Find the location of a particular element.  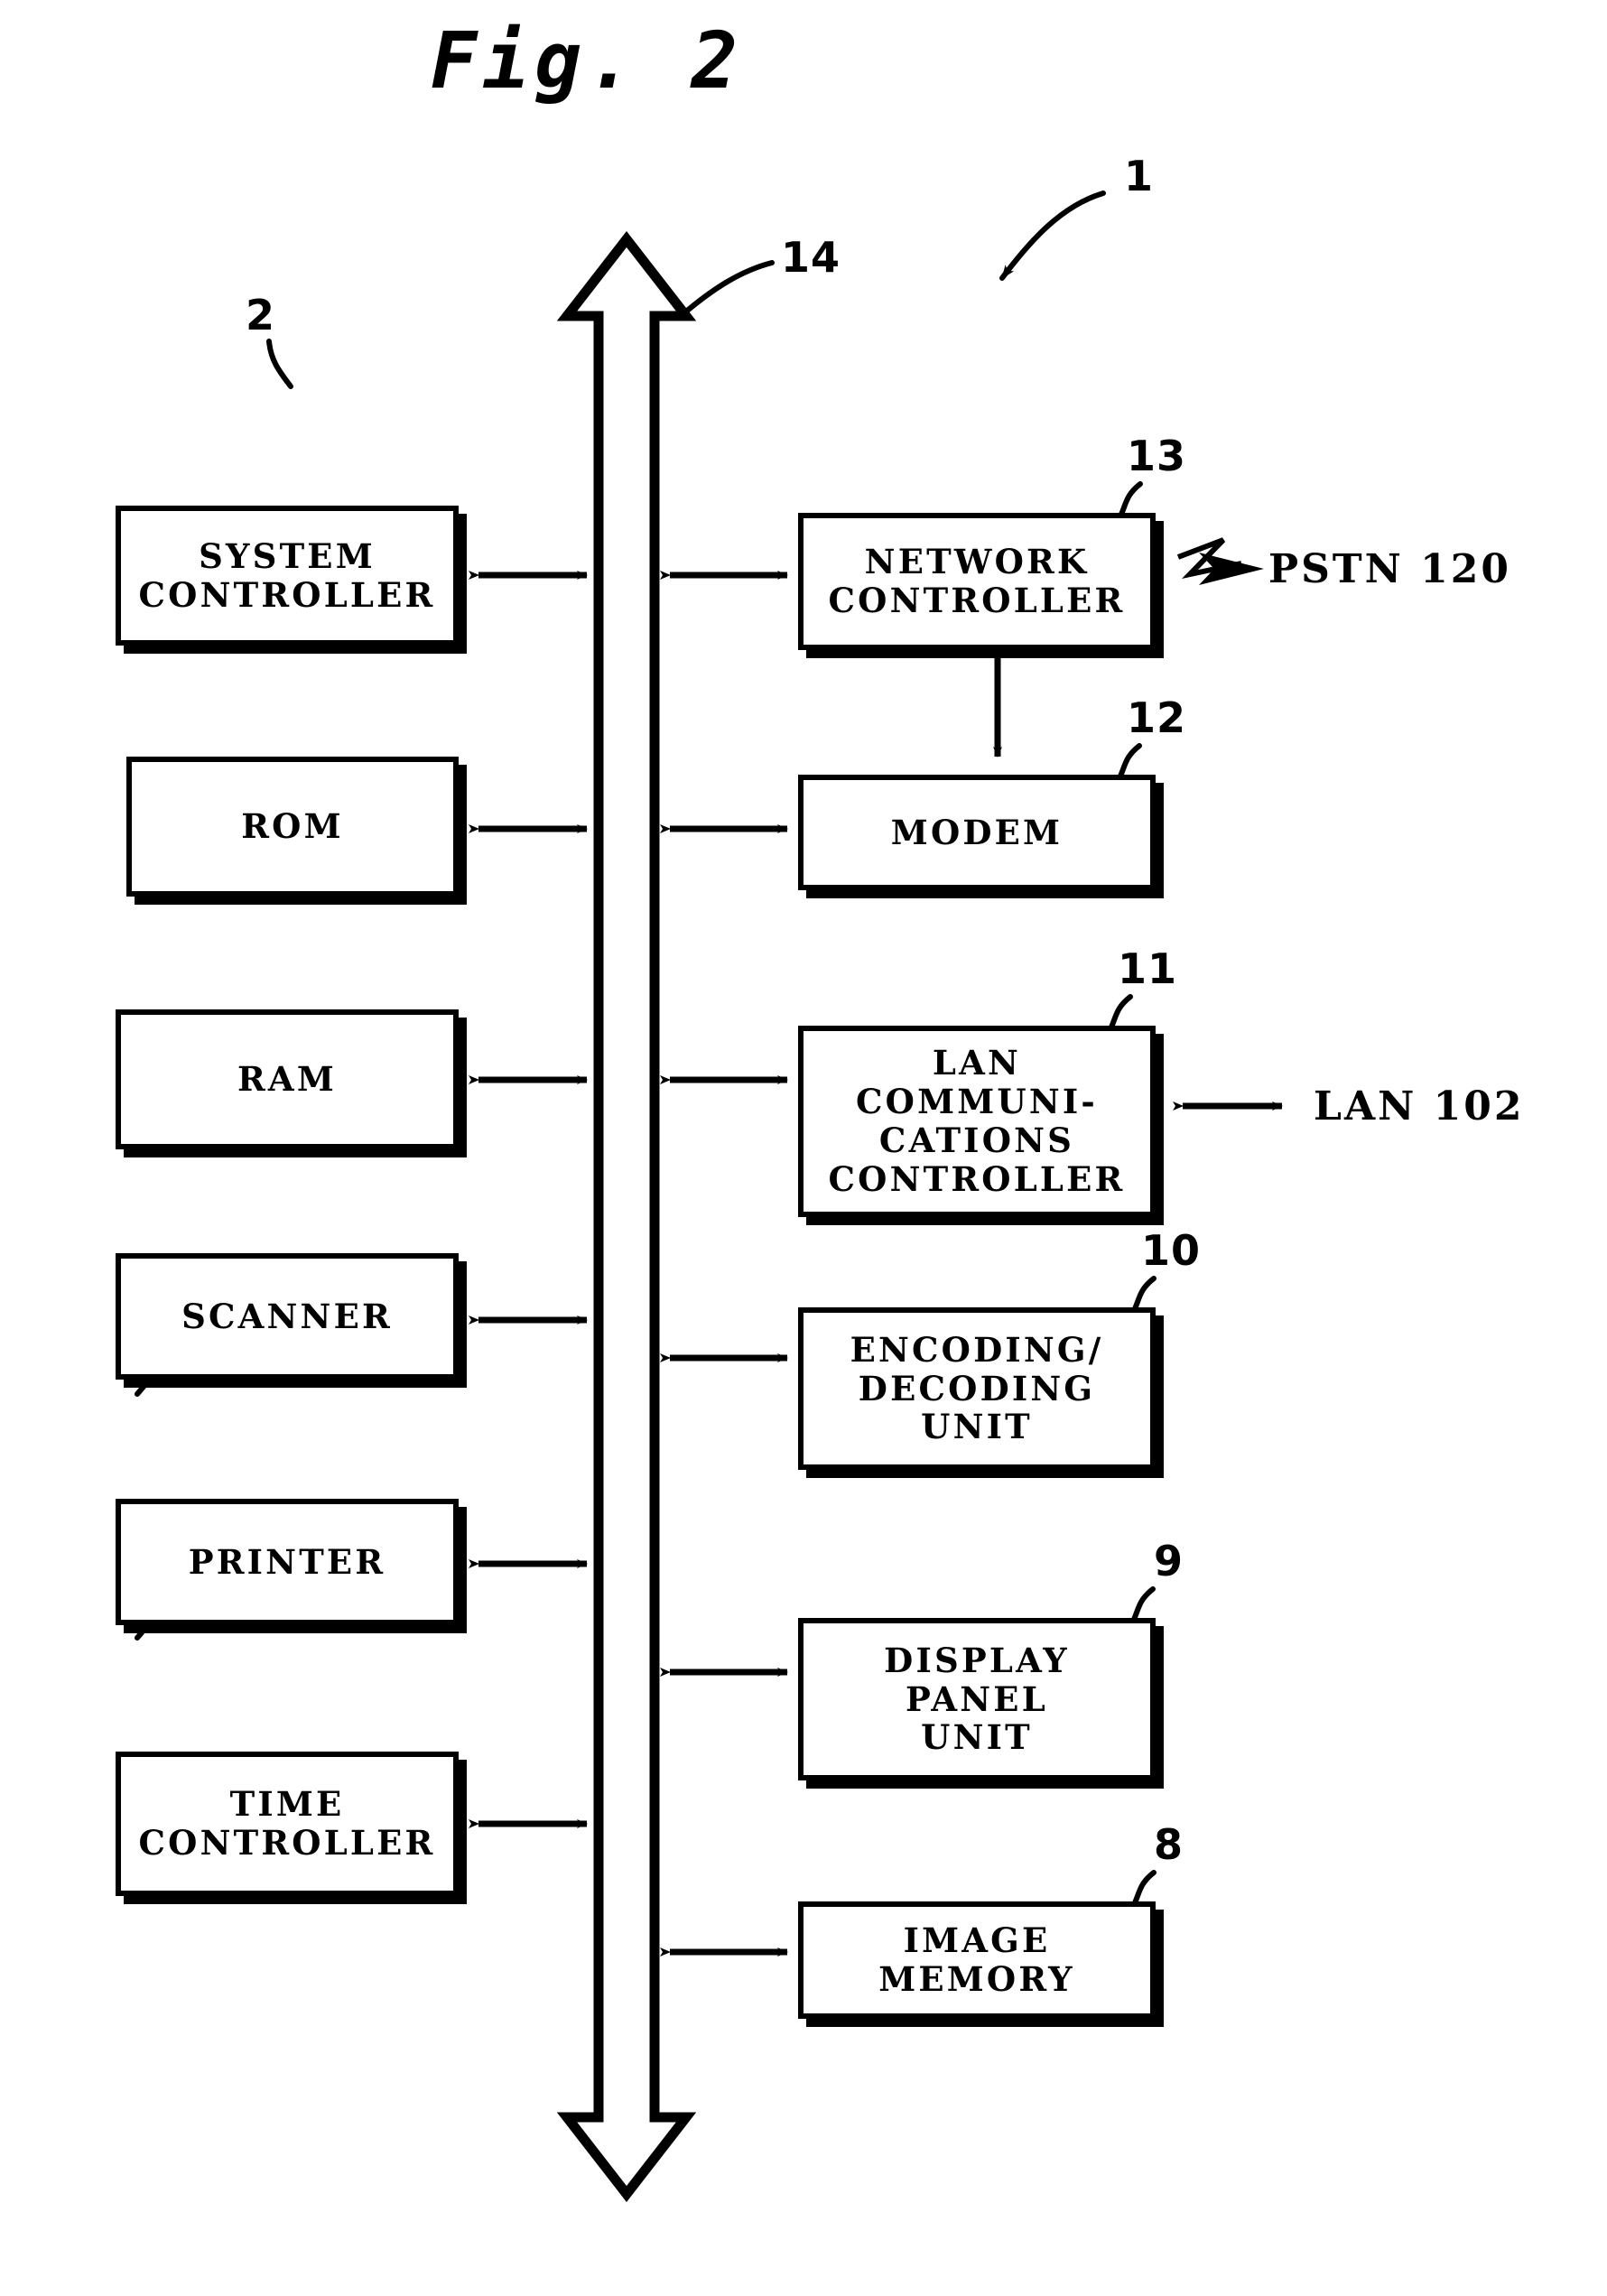

block-image-memory: IMAGE MEMORY is located at coordinates (977, 1960).